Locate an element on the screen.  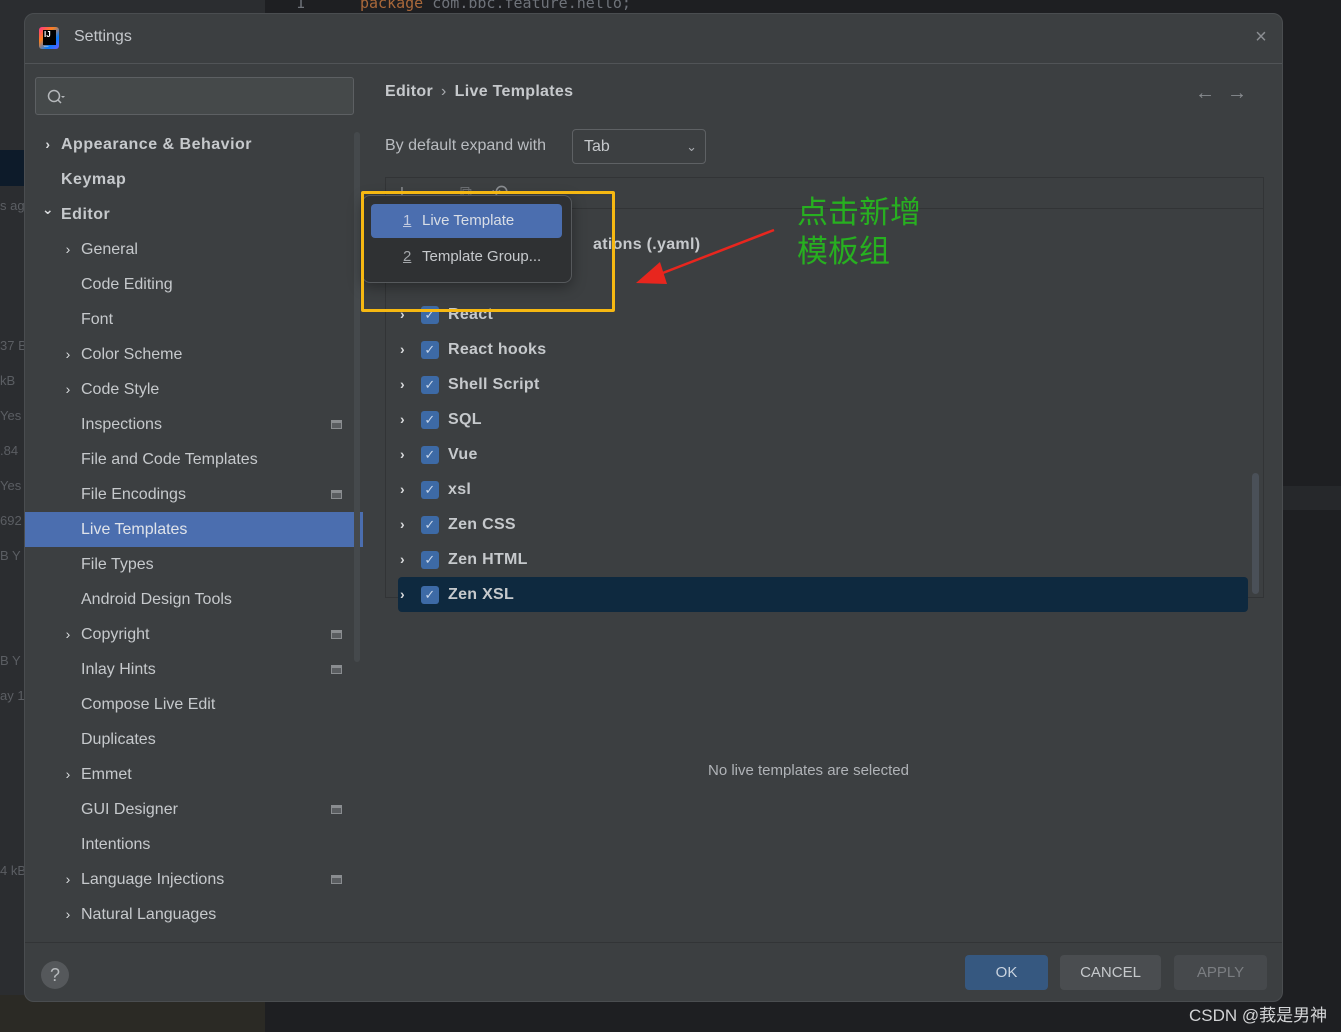
sidebar-item-android-design-tools: Android Design Tools is located at coordinates (194, 599).